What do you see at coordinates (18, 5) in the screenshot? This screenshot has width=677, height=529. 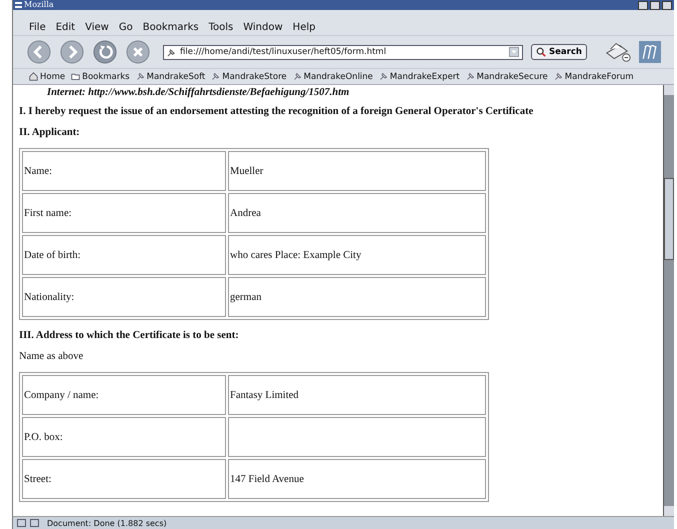 I see `window-menu-icon` at bounding box center [18, 5].